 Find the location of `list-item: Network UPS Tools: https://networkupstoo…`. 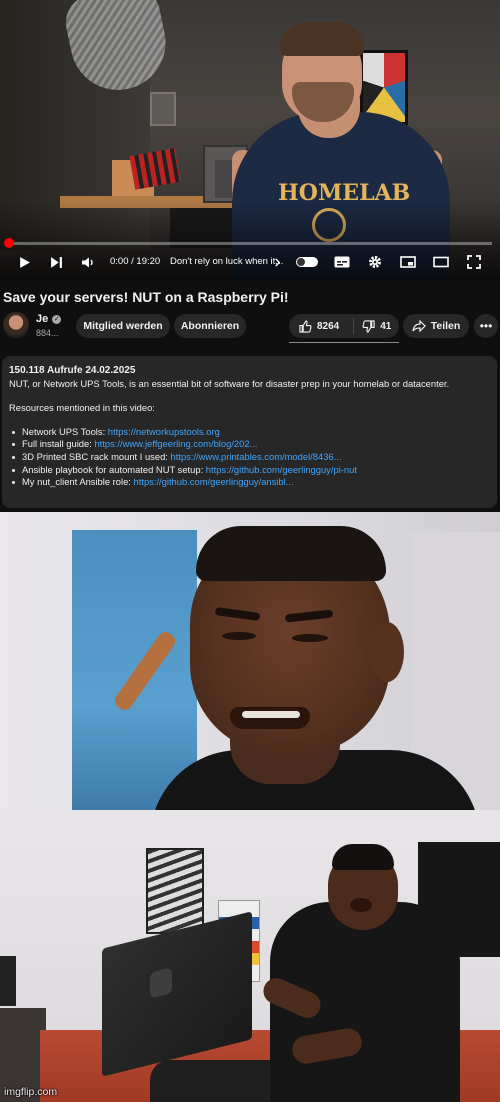

list-item: Network UPS Tools: https://networkupstoo… is located at coordinates (249, 432).